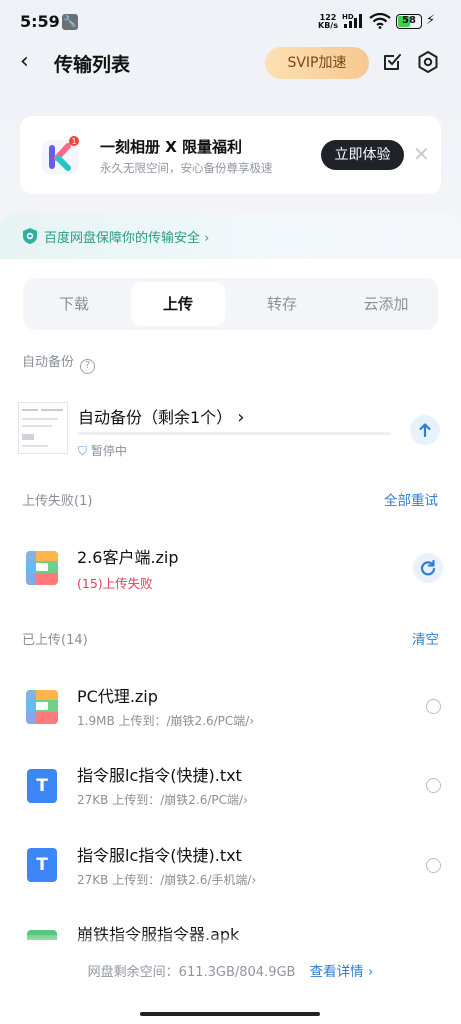 The image size is (461, 1024). Describe the element at coordinates (392, 62) in the screenshot. I see `multi-select-icon` at that location.